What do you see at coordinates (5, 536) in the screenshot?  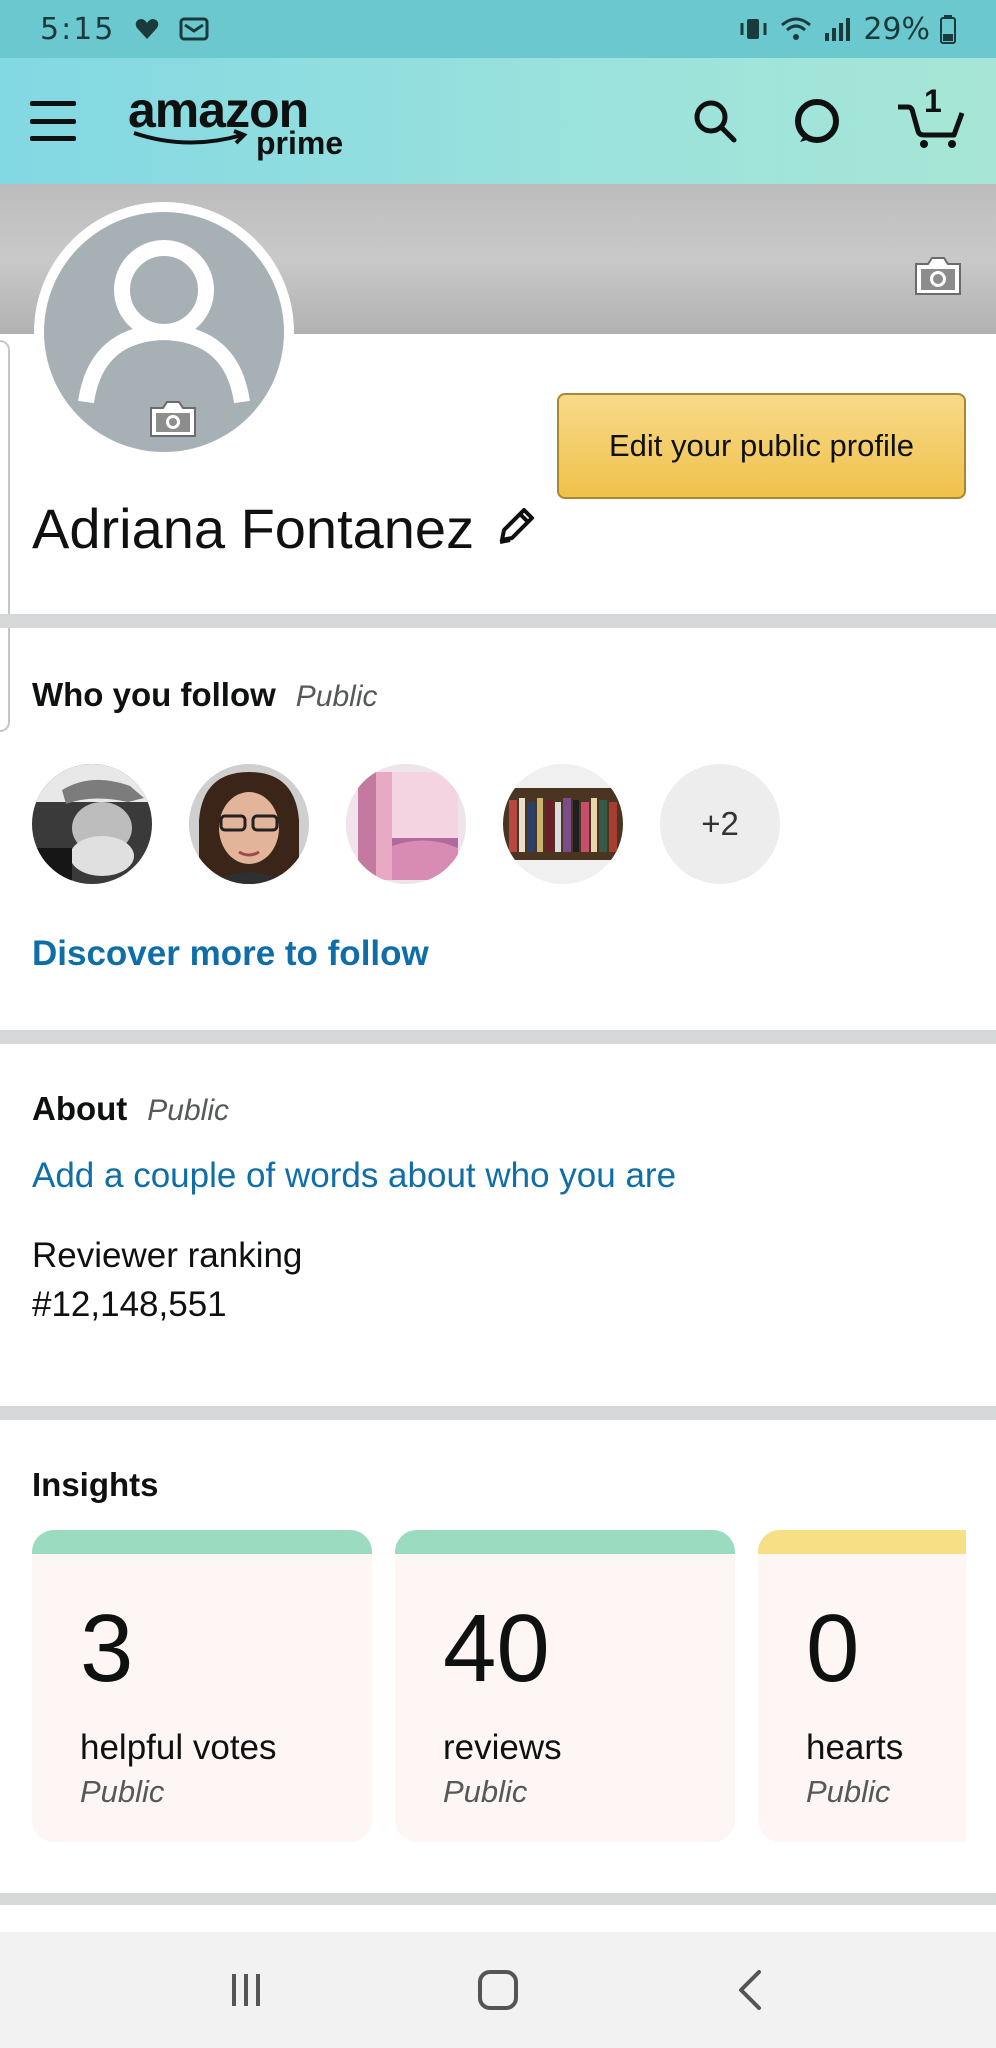 I see `side-panel-tab` at bounding box center [5, 536].